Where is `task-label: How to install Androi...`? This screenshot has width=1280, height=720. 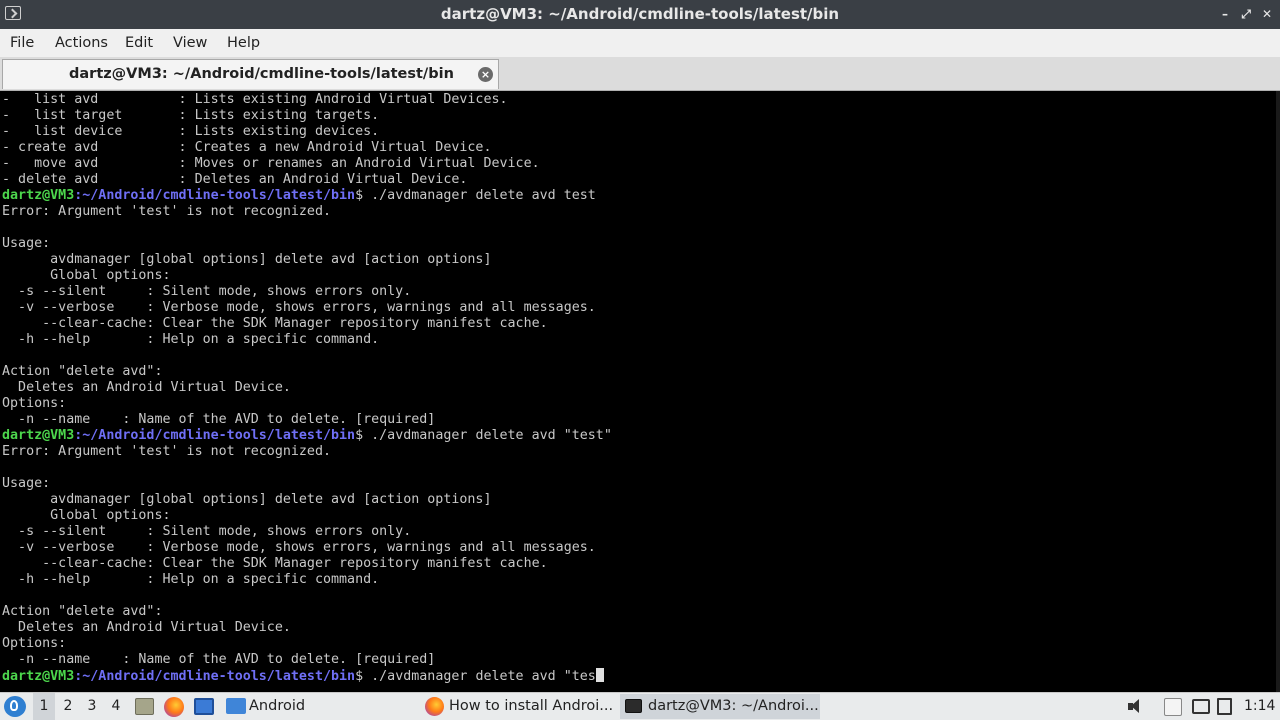 task-label: How to install Androi... is located at coordinates (531, 706).